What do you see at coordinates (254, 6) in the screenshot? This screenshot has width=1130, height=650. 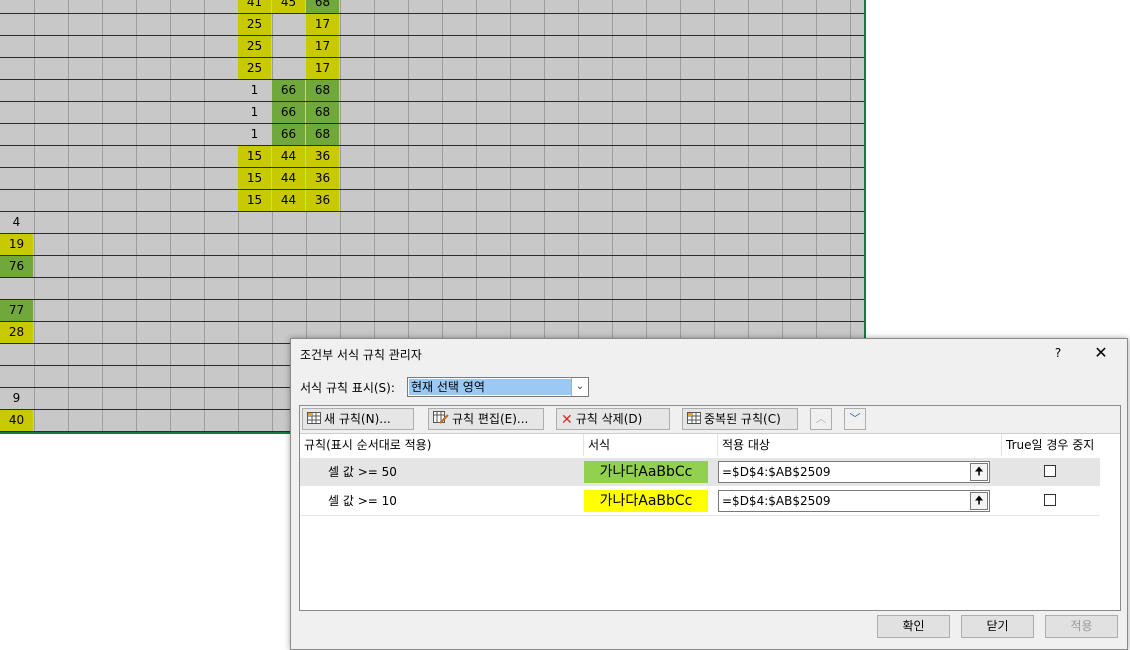 I see `sheet-cell: 41` at bounding box center [254, 6].